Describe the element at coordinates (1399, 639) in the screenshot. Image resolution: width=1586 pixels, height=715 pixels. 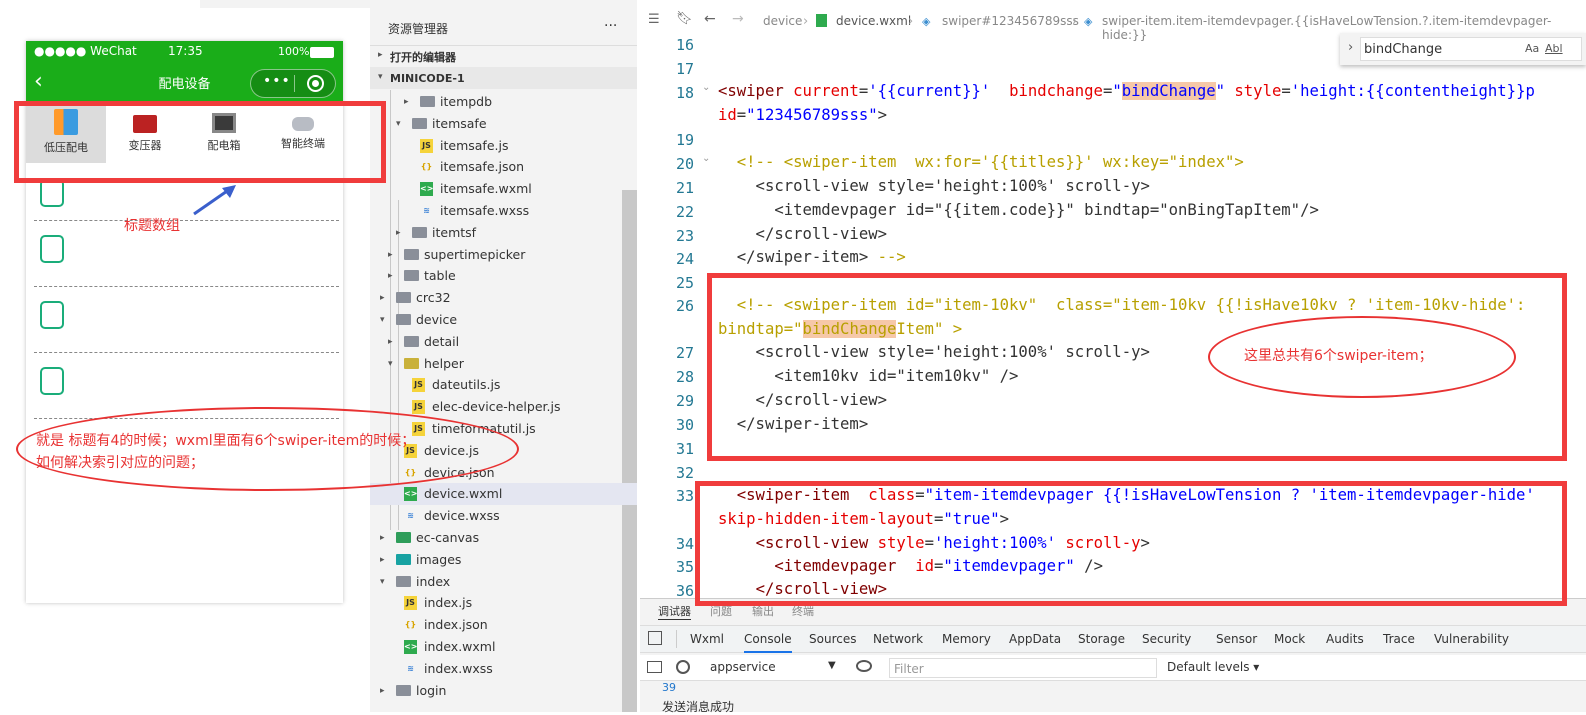
I see `devtools-tab-trace: Trace` at that location.